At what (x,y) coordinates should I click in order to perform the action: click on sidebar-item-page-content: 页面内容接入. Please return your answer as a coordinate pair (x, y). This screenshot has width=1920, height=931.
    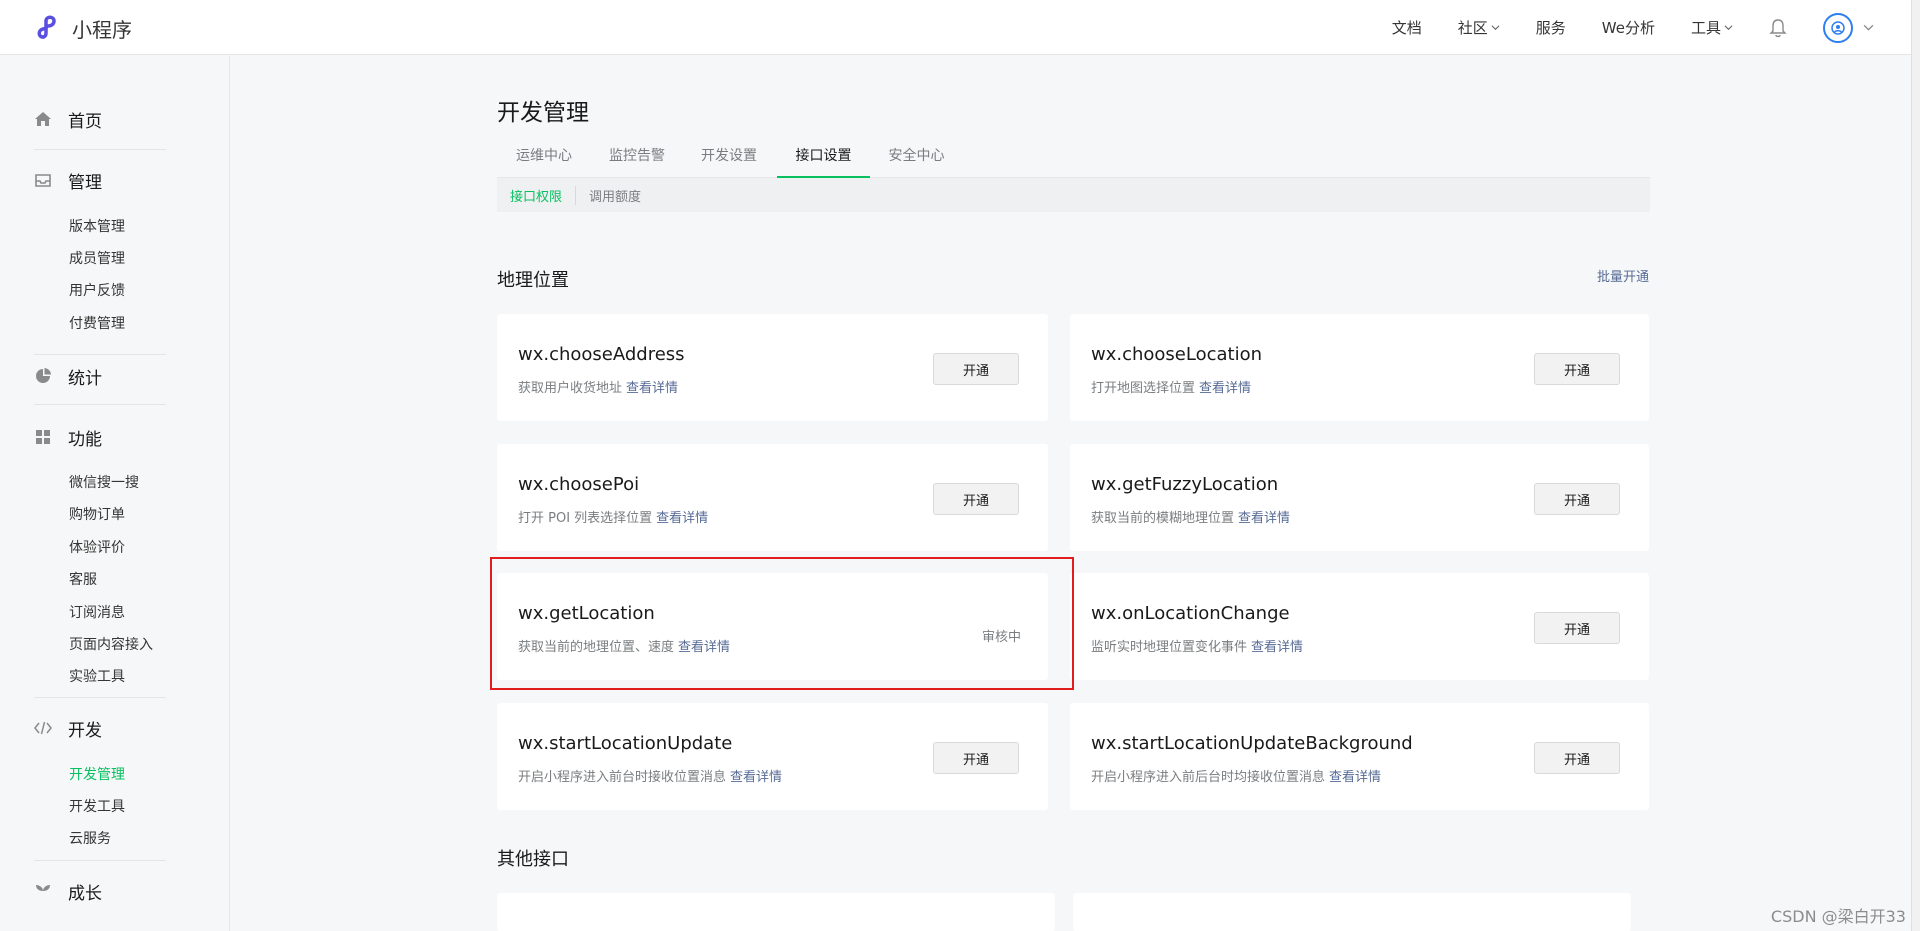
    Looking at the image, I should click on (111, 644).